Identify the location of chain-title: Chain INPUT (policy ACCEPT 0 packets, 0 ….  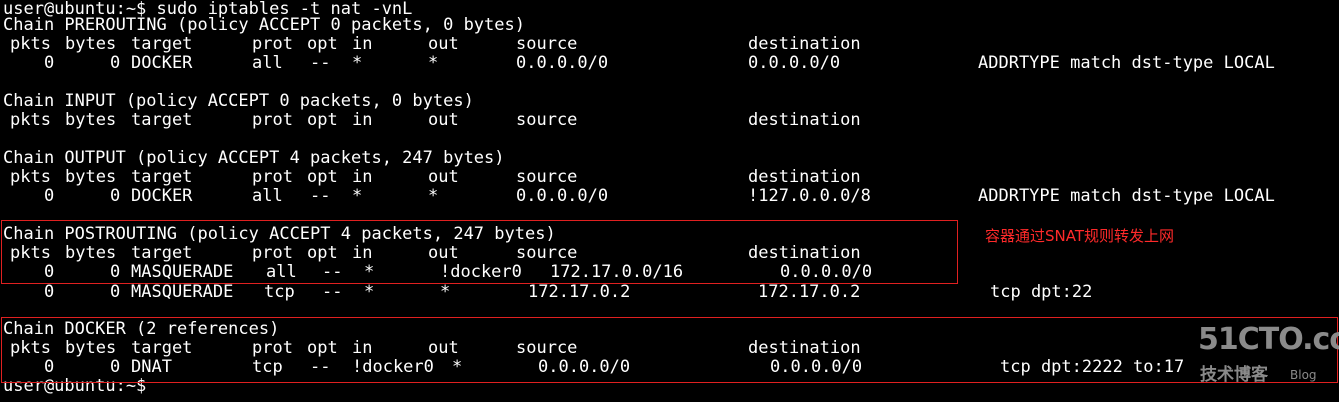
(238, 101).